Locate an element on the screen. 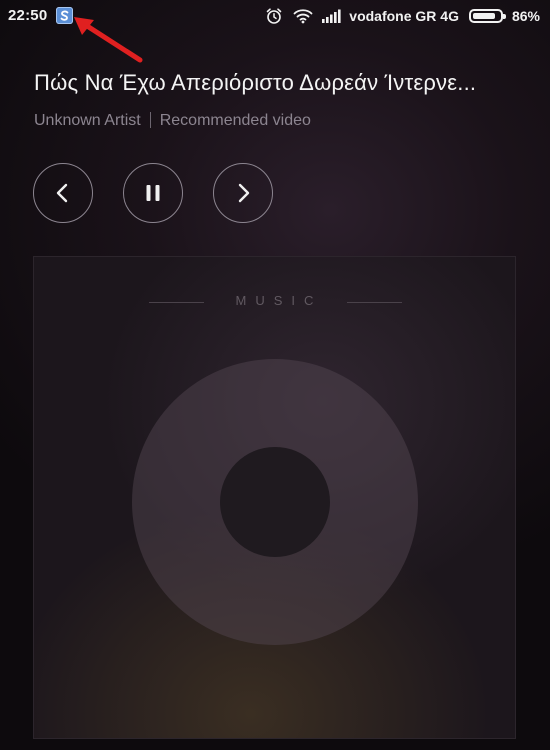 This screenshot has height=750, width=550. disc-center-hole is located at coordinates (275, 502).